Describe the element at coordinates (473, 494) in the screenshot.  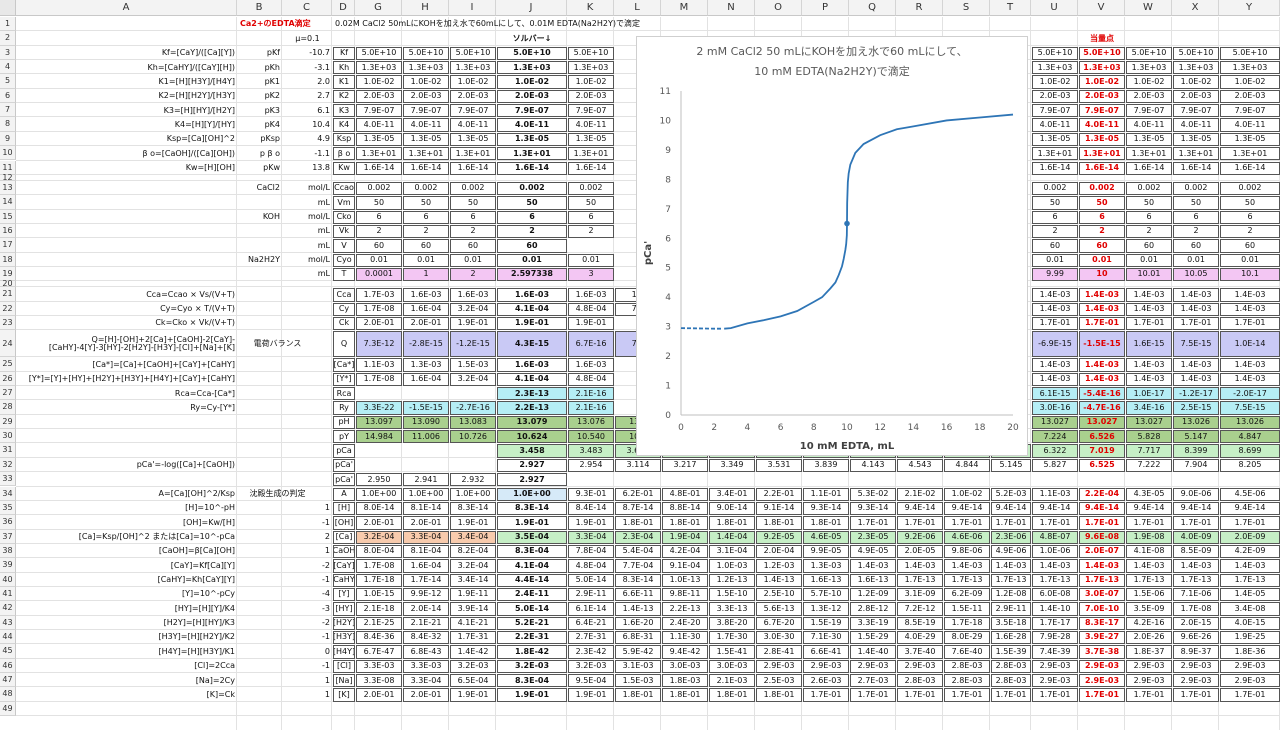
I see `data-cell: 1.0E+00` at that location.